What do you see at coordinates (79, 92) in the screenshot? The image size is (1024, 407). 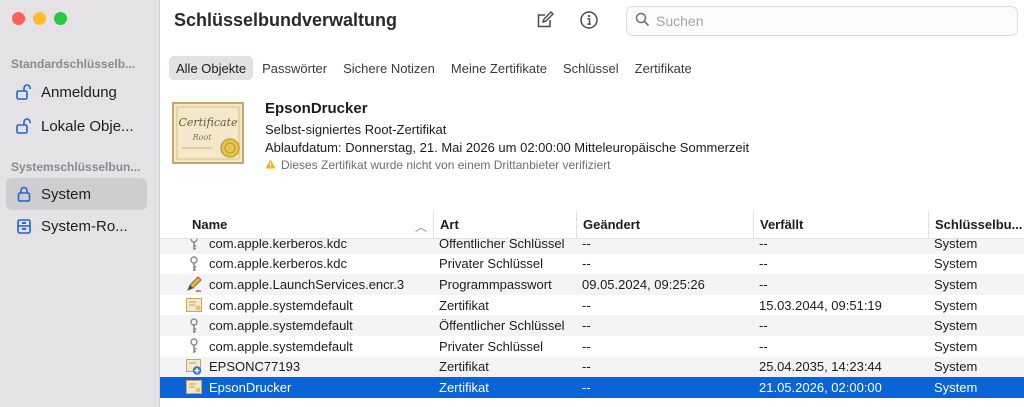 I see `sidebar-item-label: Anmeldung` at bounding box center [79, 92].